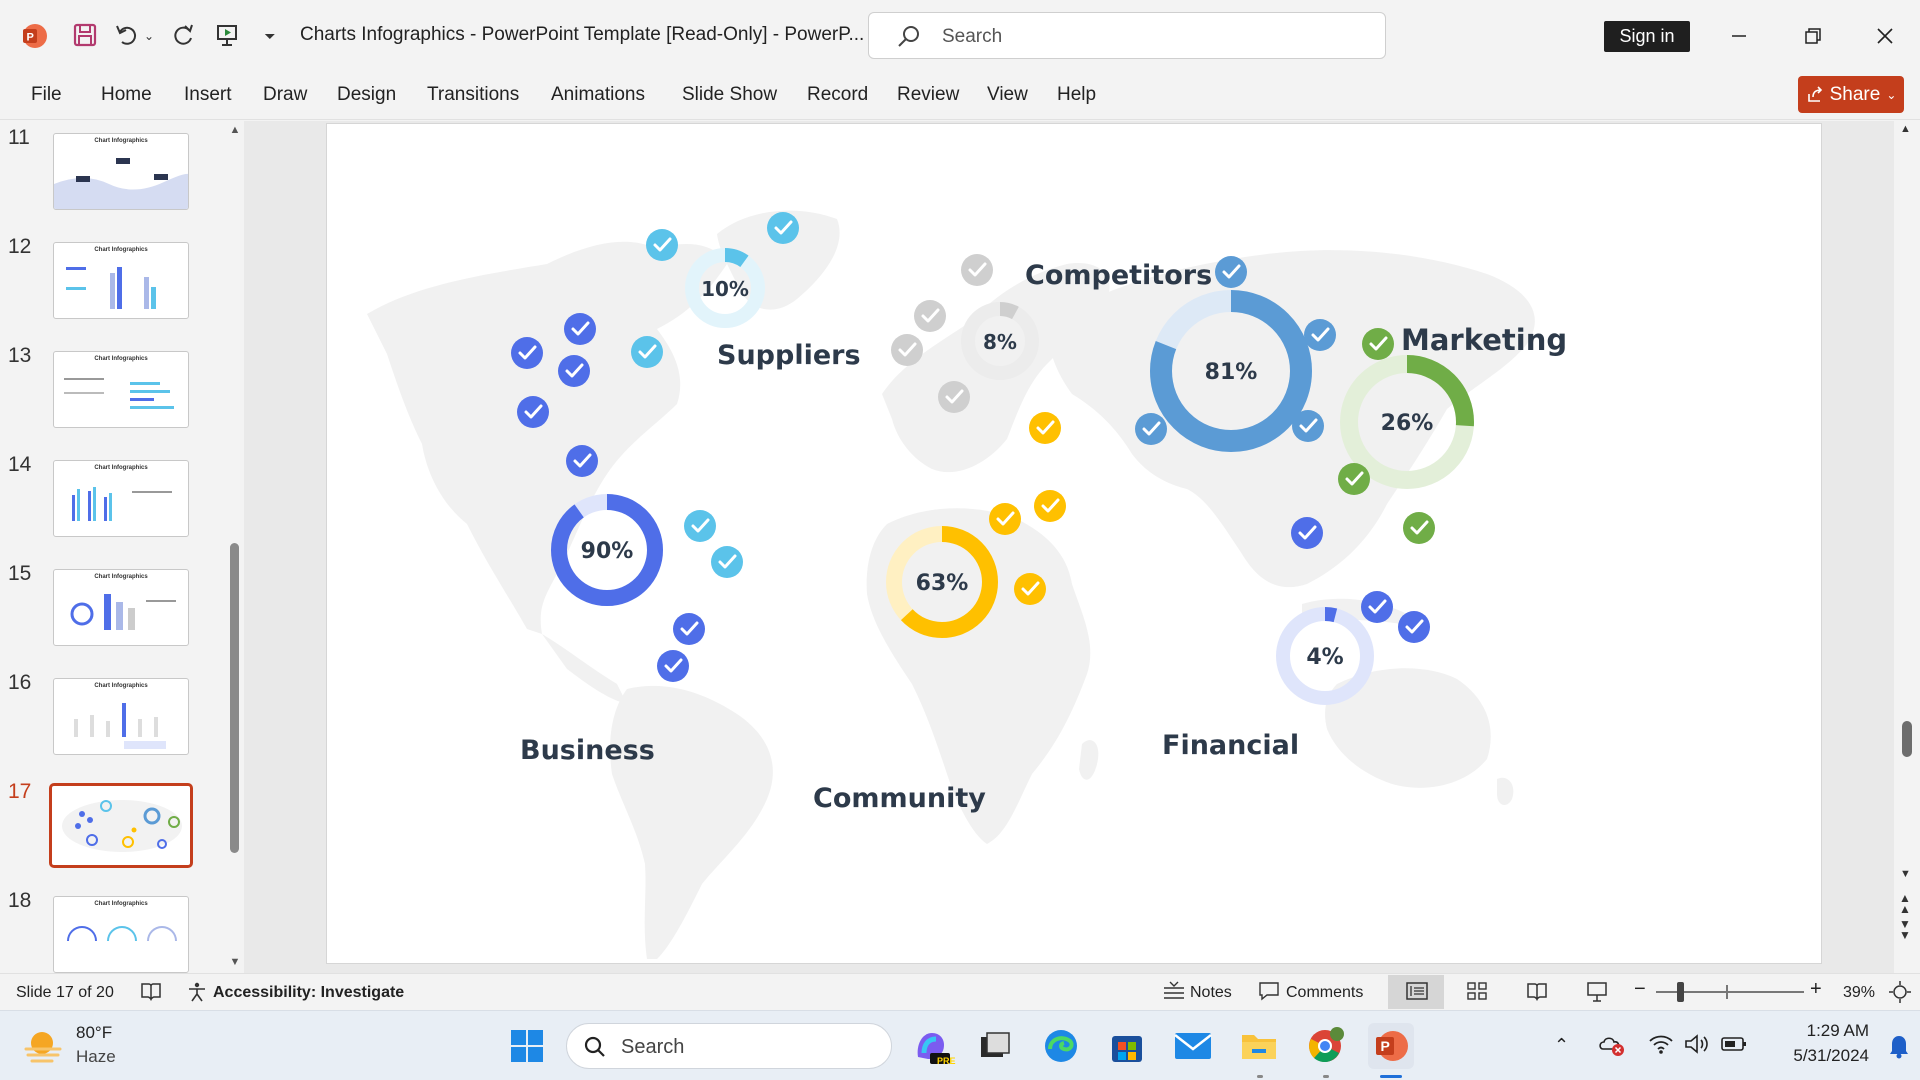  I want to click on scroll-up-icon: ▲, so click(1905, 129).